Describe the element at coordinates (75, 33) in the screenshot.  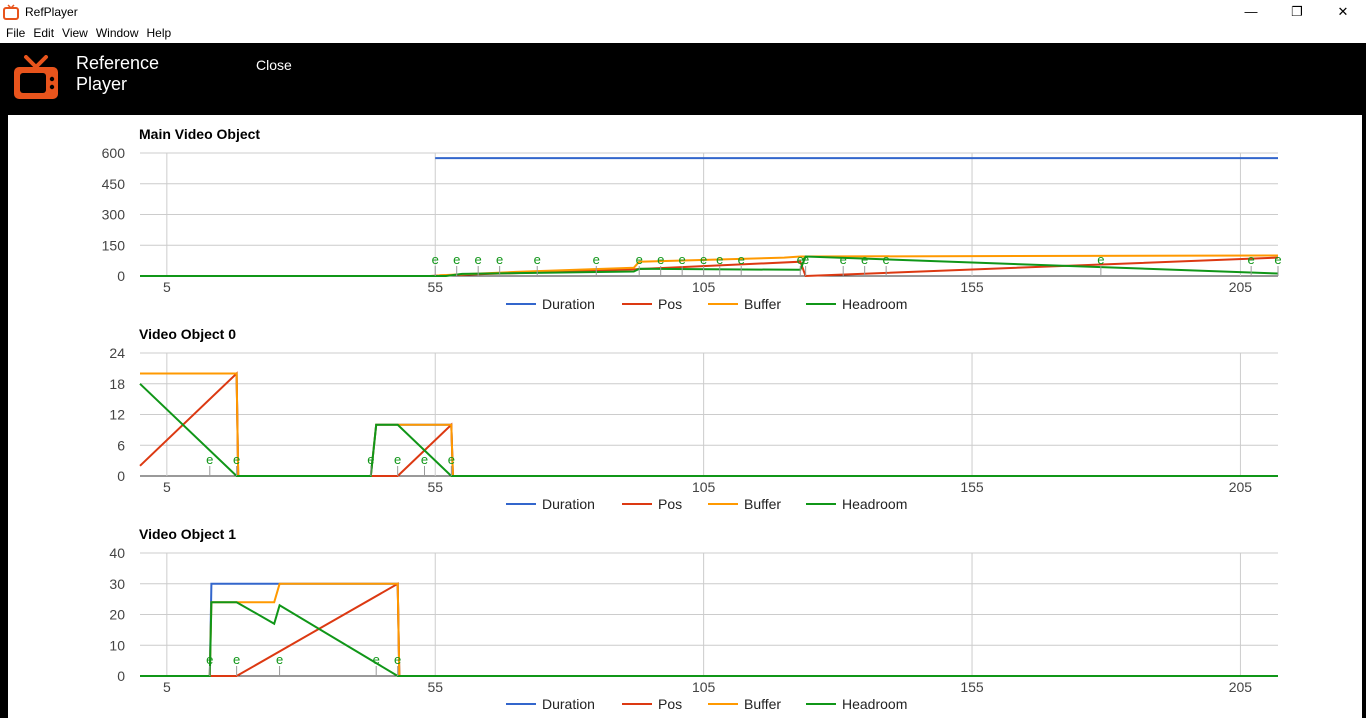
I see `menu-view: View` at that location.